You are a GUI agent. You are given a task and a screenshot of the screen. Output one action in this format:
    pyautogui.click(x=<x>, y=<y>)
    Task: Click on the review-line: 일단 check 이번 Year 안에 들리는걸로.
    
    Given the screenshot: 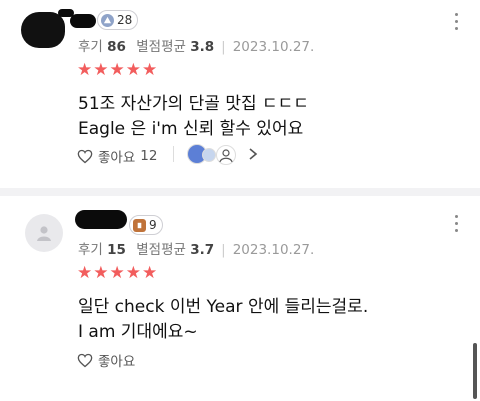 What is the action you would take?
    pyautogui.click(x=223, y=307)
    